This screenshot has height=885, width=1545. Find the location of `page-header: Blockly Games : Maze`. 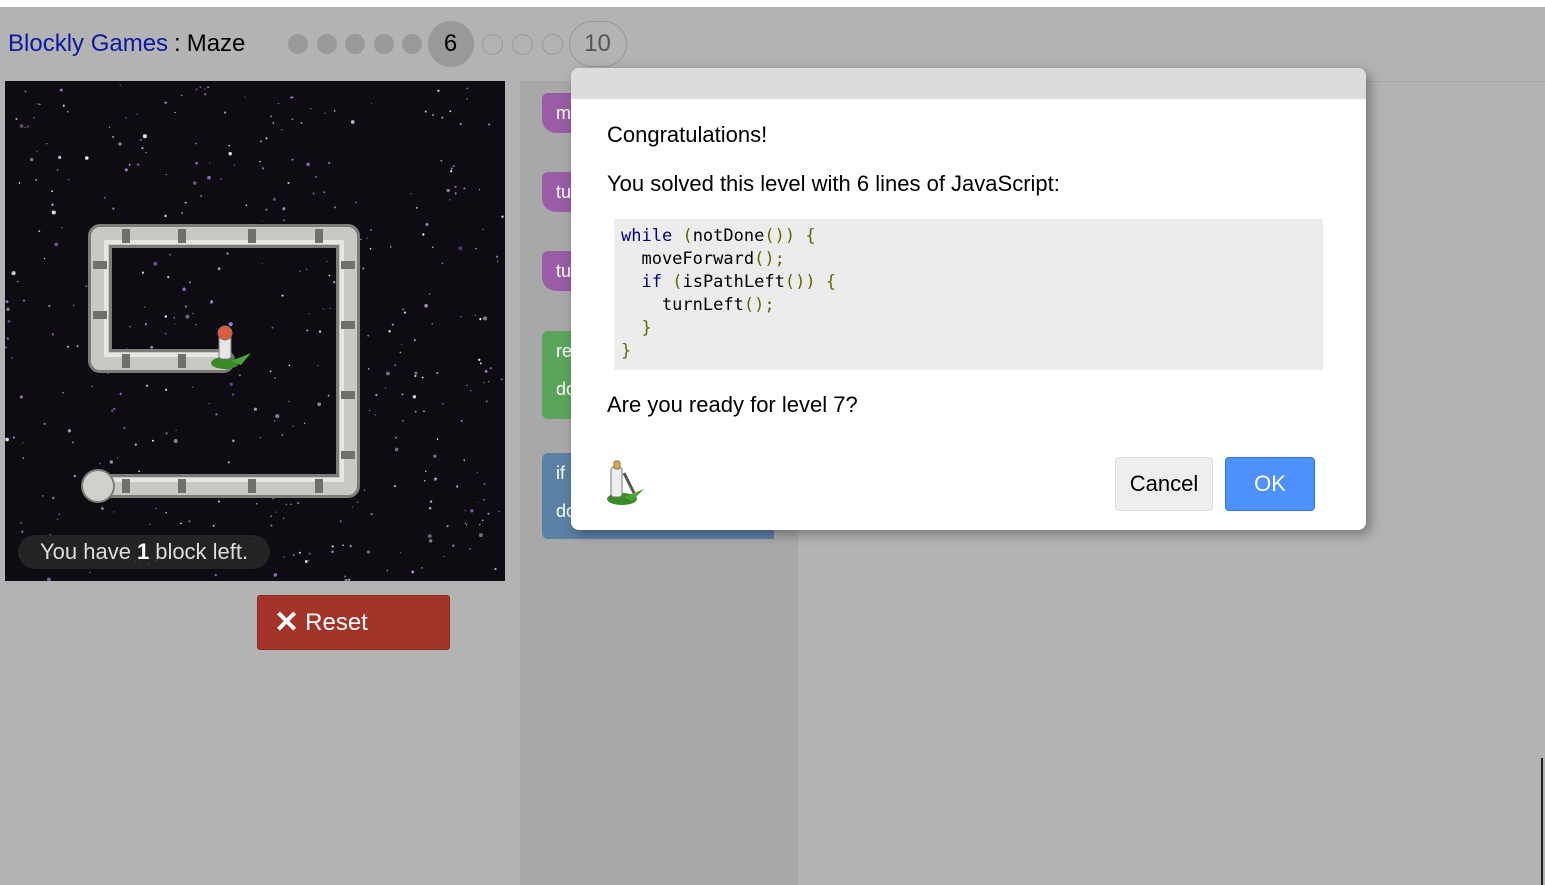

page-header: Blockly Games : Maze is located at coordinates (126, 44).